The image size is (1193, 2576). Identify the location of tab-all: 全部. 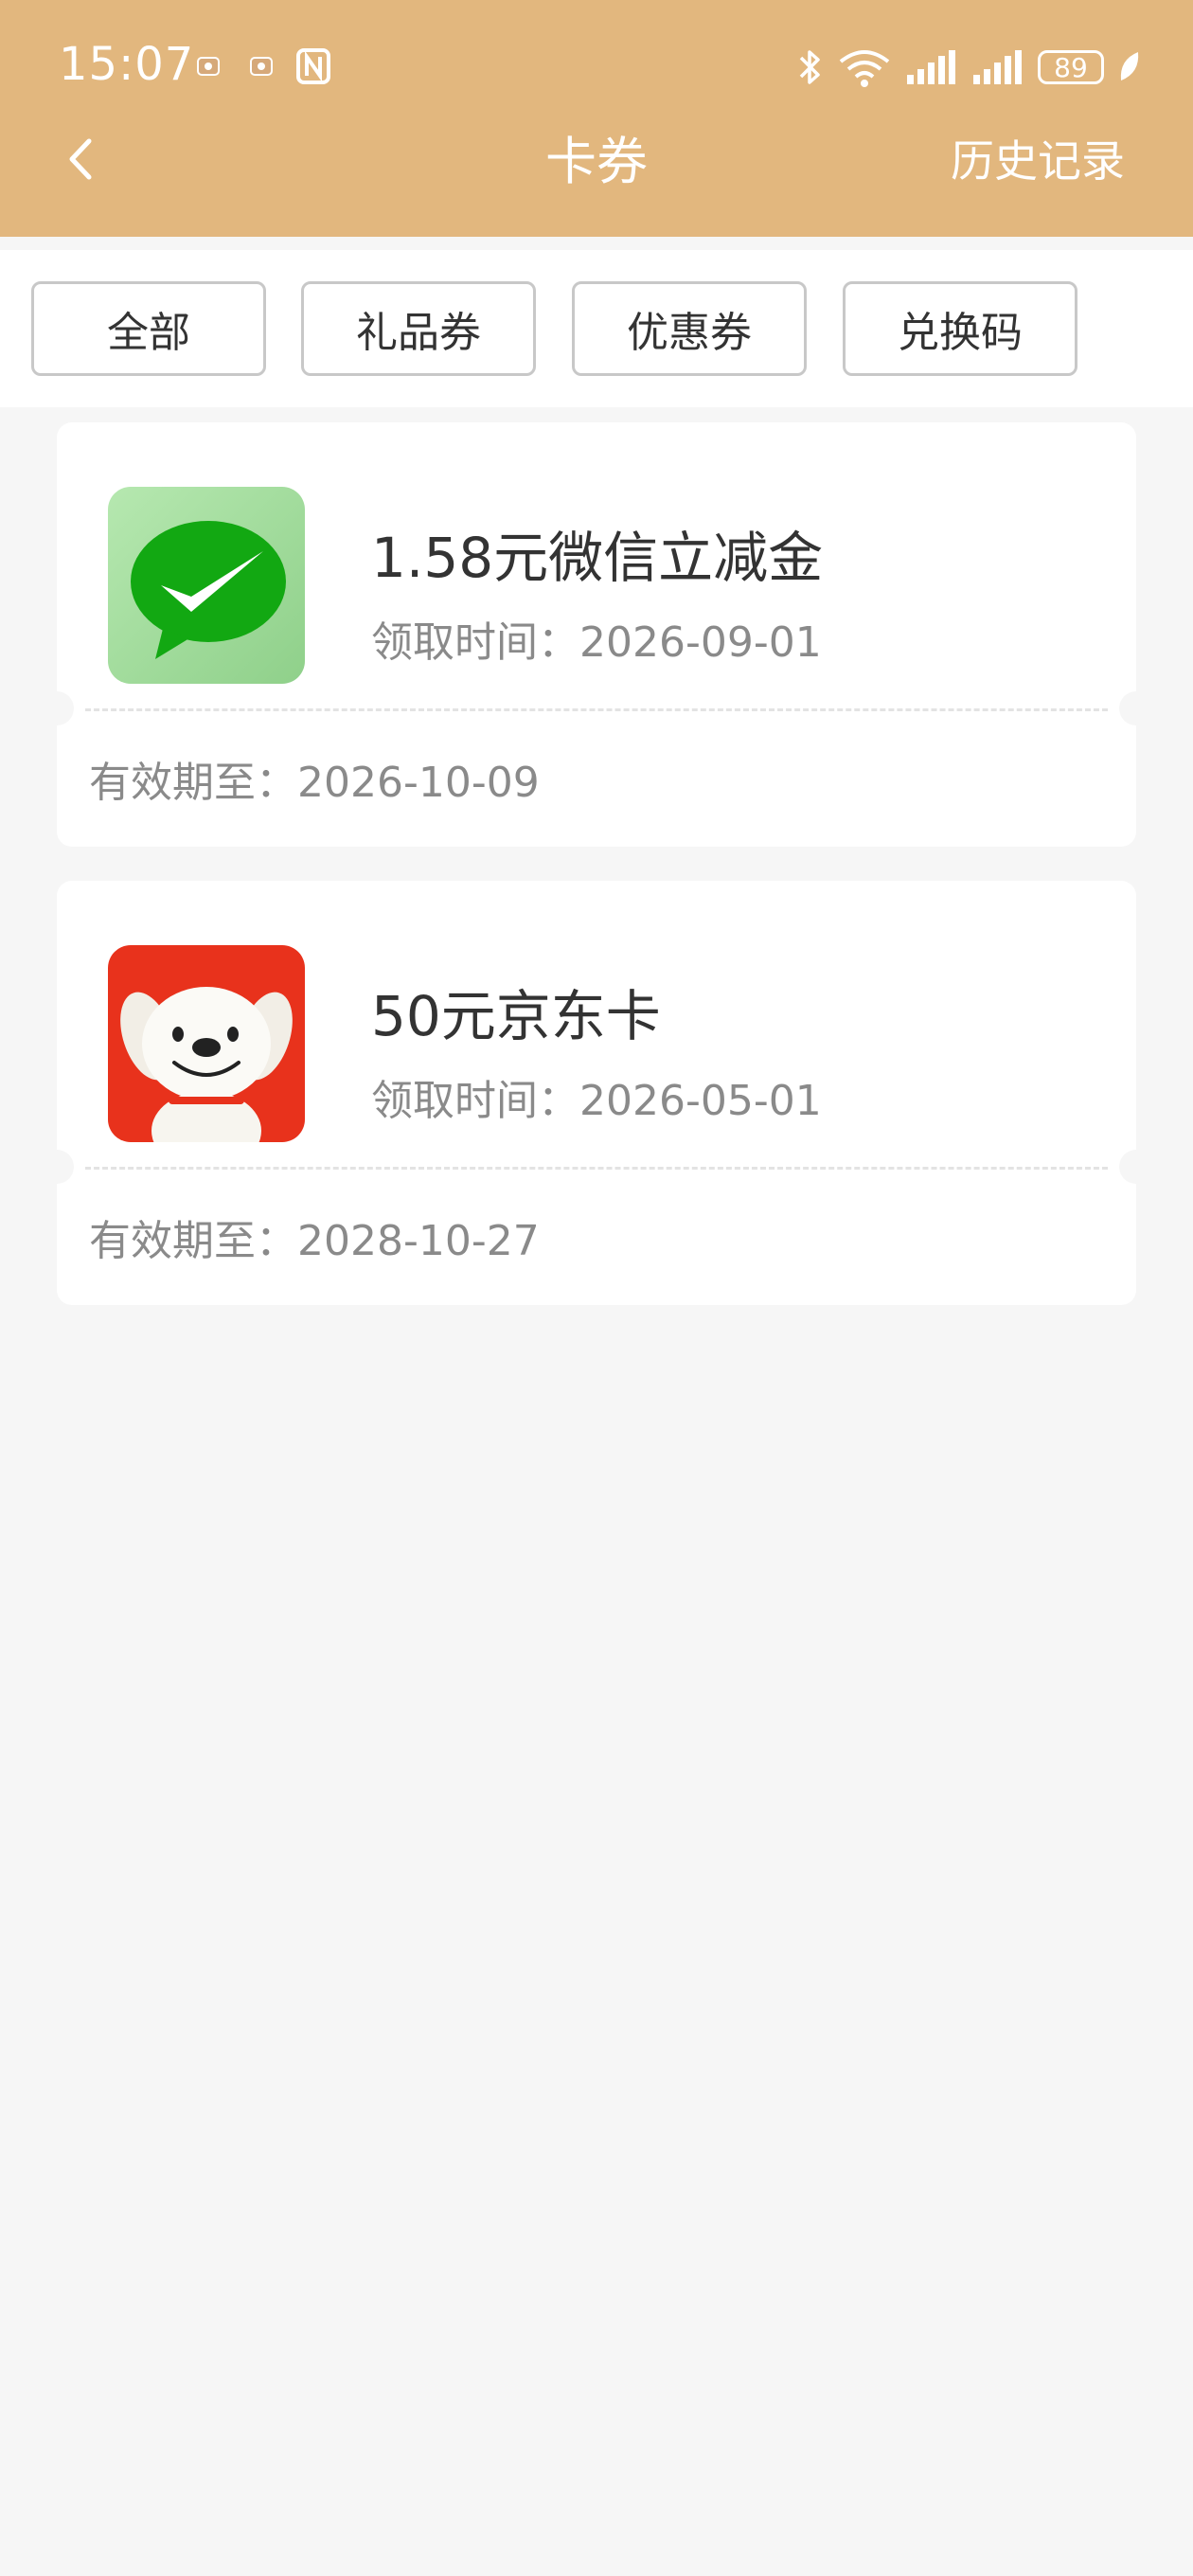
(148, 328).